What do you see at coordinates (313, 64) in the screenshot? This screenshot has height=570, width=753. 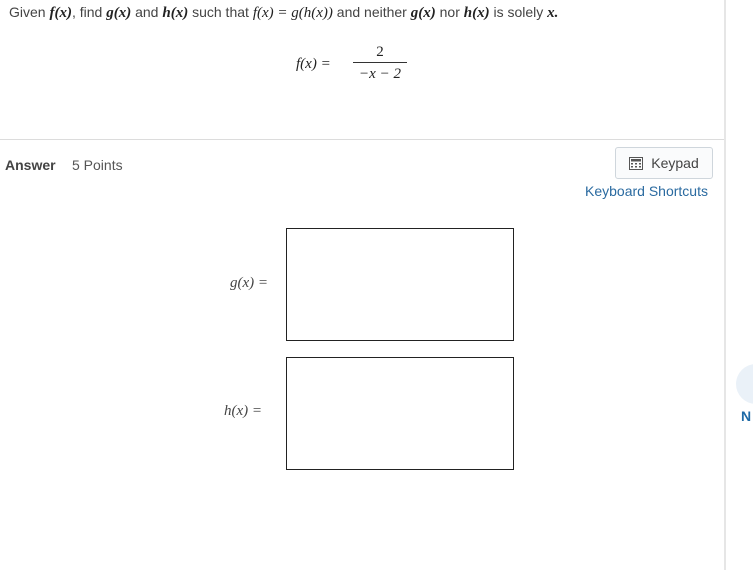 I see `formula-lhs: f(x) =` at bounding box center [313, 64].